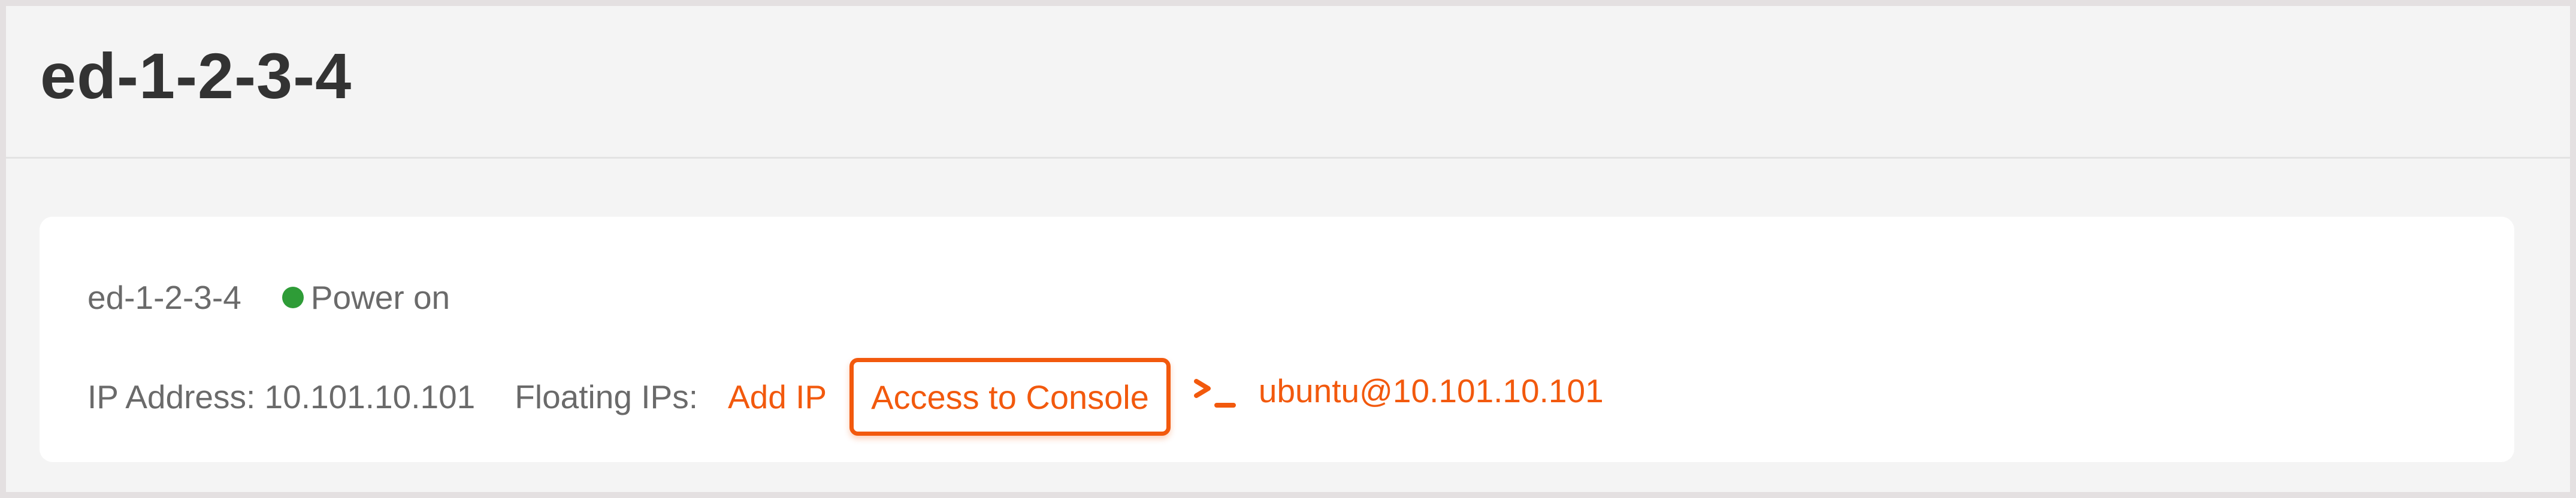  What do you see at coordinates (606, 396) in the screenshot?
I see `floating-ips-label: Floating IPs:` at bounding box center [606, 396].